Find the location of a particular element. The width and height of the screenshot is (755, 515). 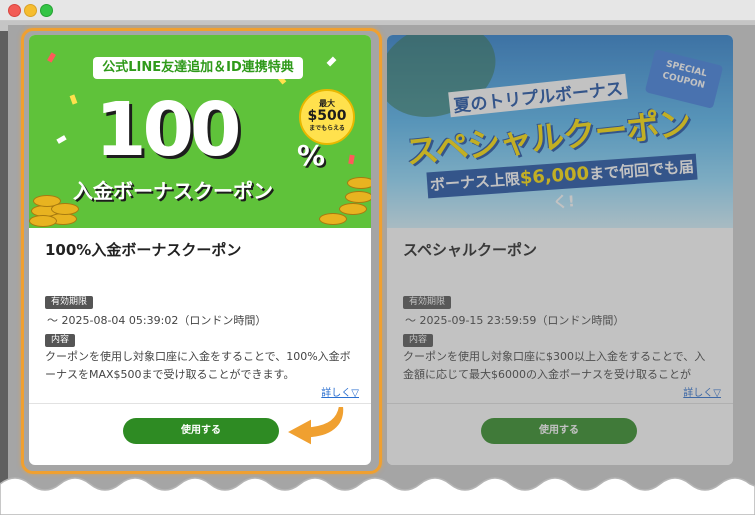

banner-title-3-pre: ボーナス上限 is located at coordinates (475, 182).